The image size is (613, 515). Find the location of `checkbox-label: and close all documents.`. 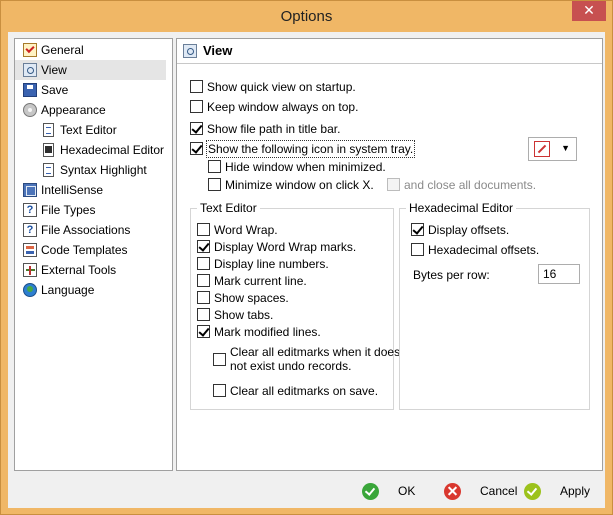

checkbox-label: and close all documents. is located at coordinates (470, 185).